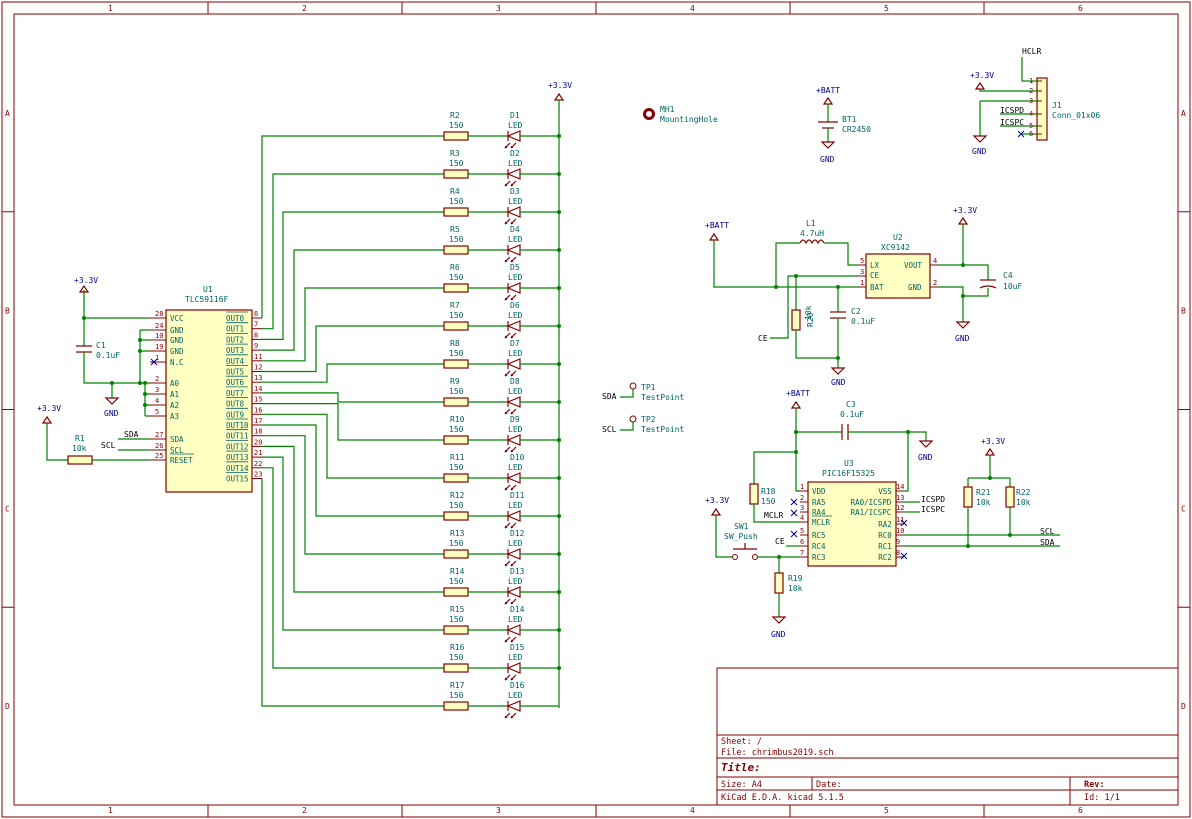 The height and width of the screenshot is (819, 1192). I want to click on u1-pin-num: 22, so click(258, 464).